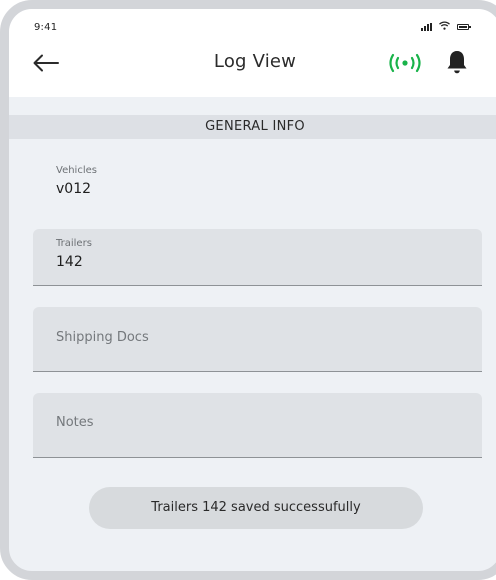 Image resolution: width=496 pixels, height=580 pixels. I want to click on section-header-general-info: GENERAL INFO, so click(252, 127).